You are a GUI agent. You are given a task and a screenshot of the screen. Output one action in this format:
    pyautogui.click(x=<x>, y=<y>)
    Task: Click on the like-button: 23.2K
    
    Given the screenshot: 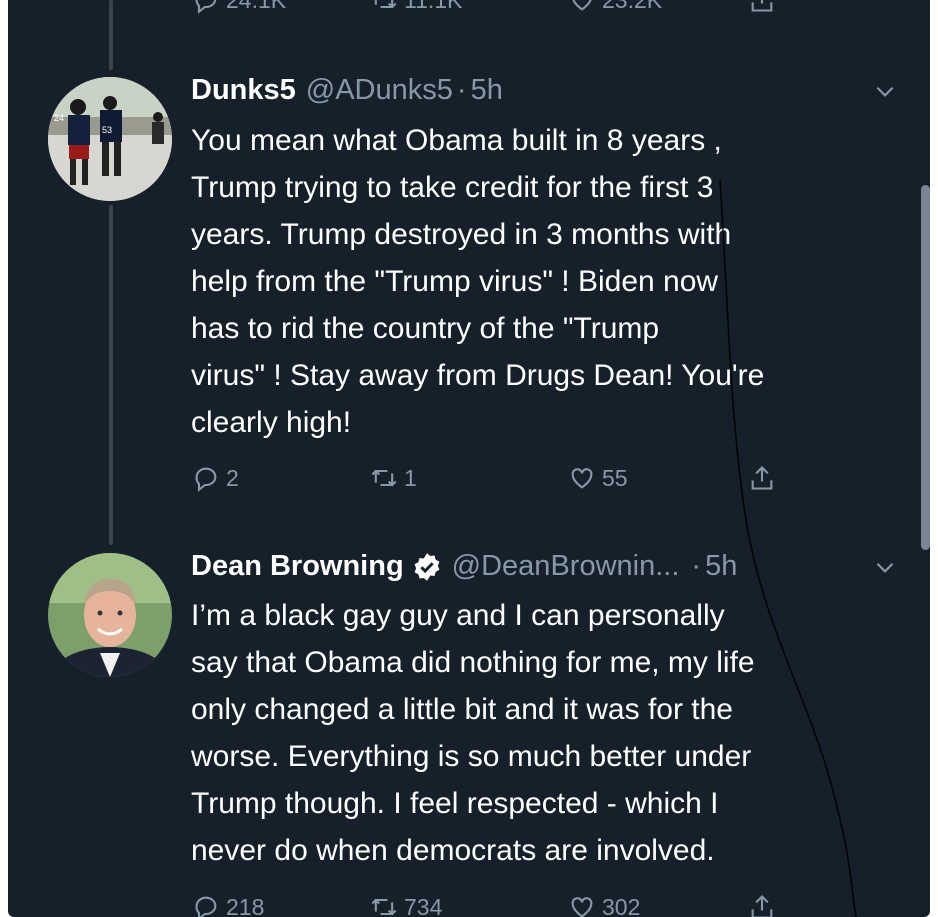 What is the action you would take?
    pyautogui.click(x=615, y=7)
    